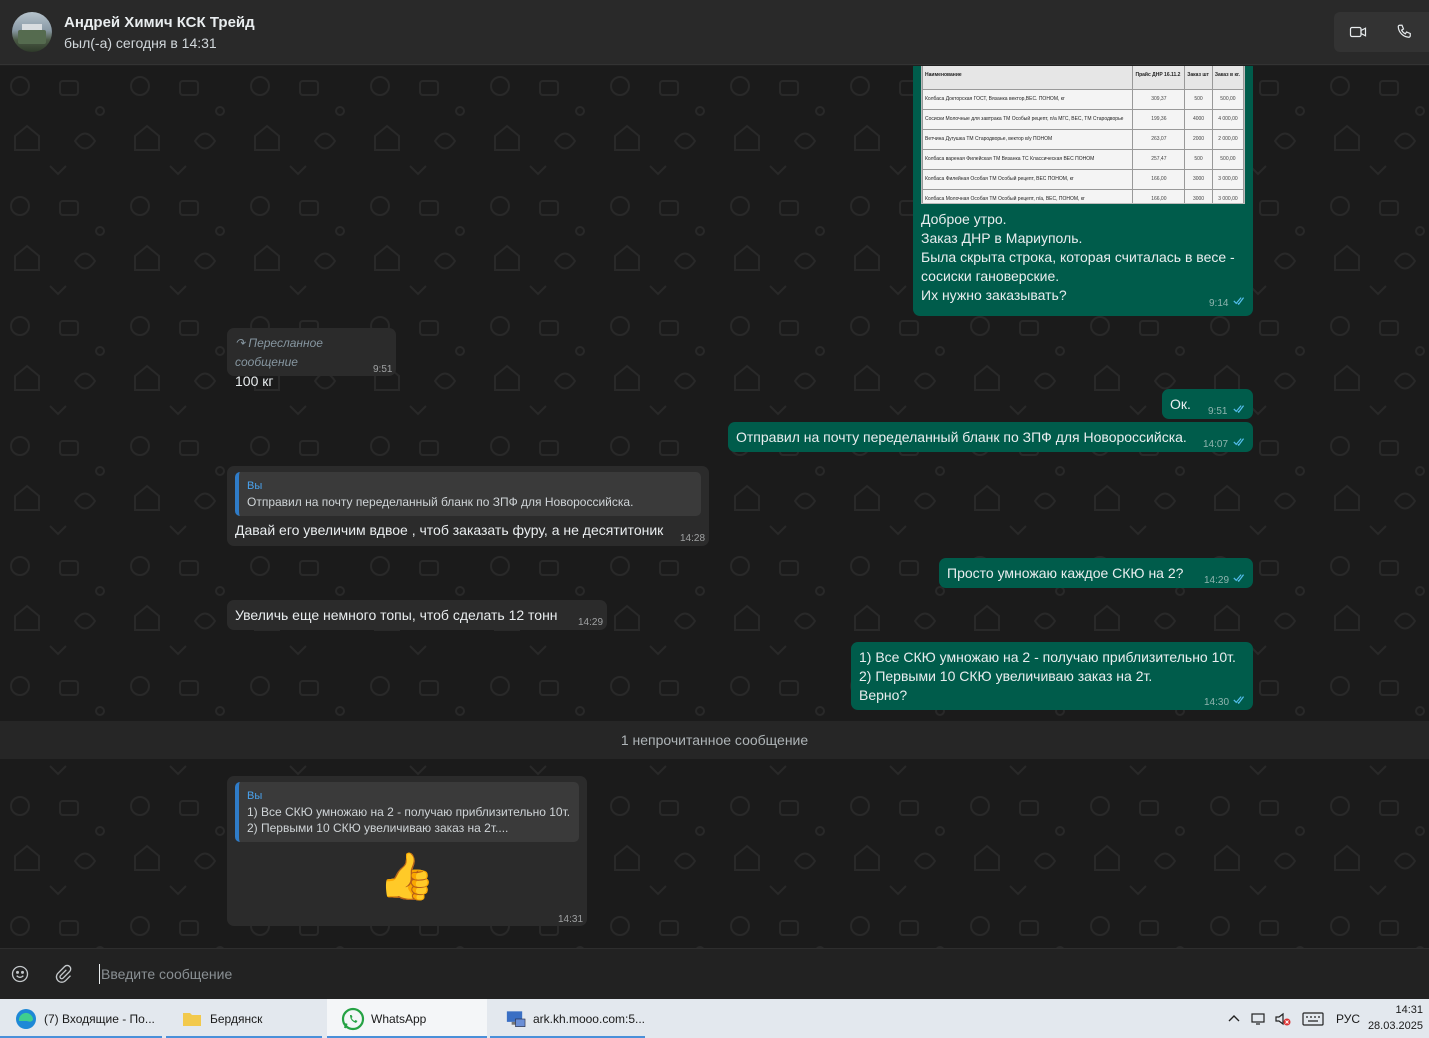 This screenshot has height=1038, width=1429. What do you see at coordinates (1207, 404) in the screenshot?
I see `message-outgoing: Ок. 9:51` at bounding box center [1207, 404].